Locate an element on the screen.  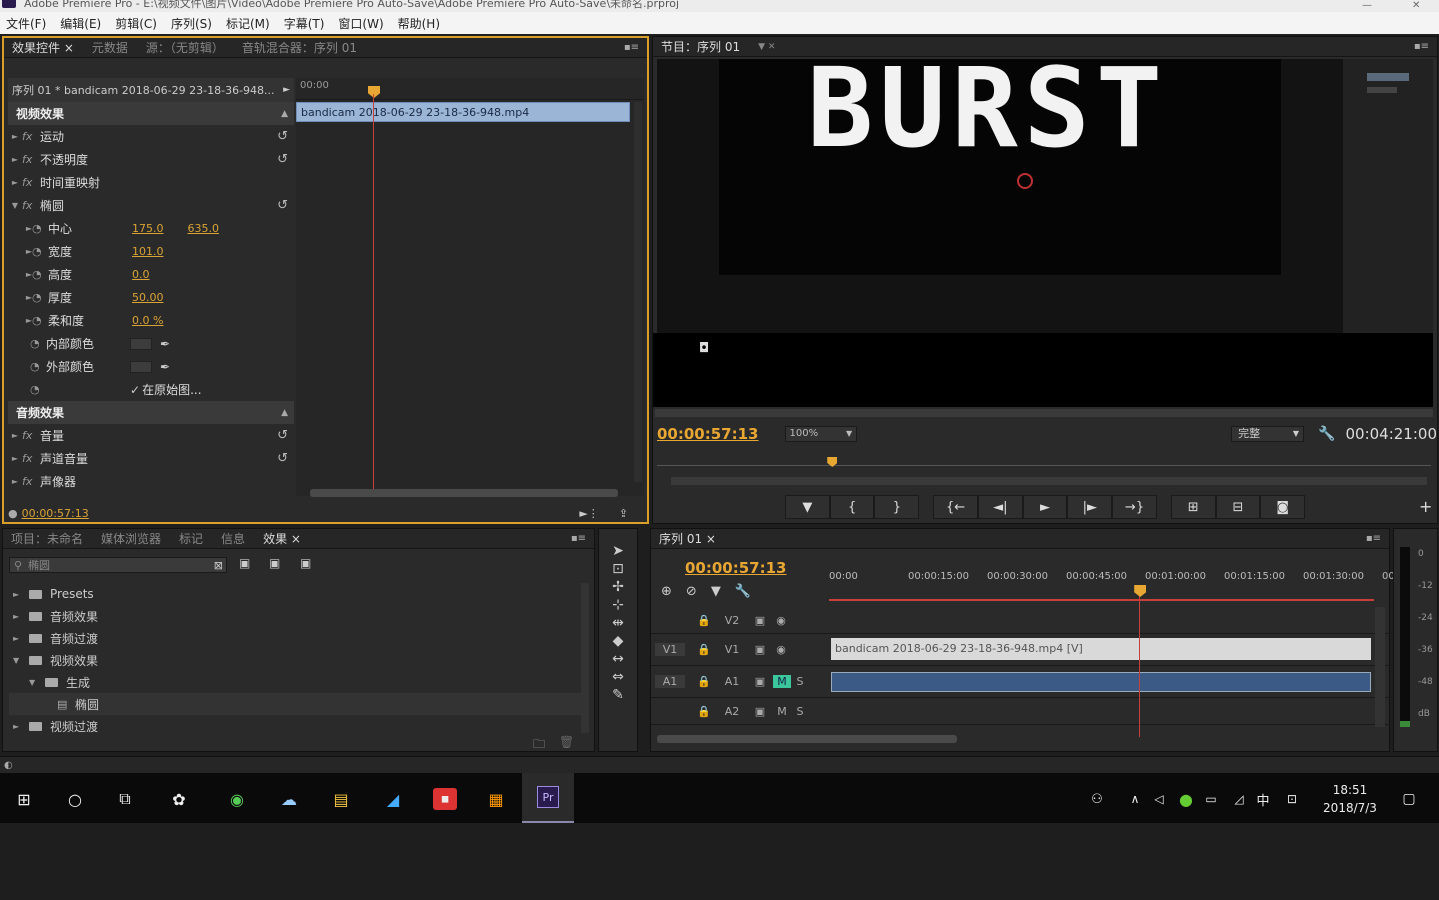
tree-item: ▤ 椭圆 is located at coordinates (296, 704).